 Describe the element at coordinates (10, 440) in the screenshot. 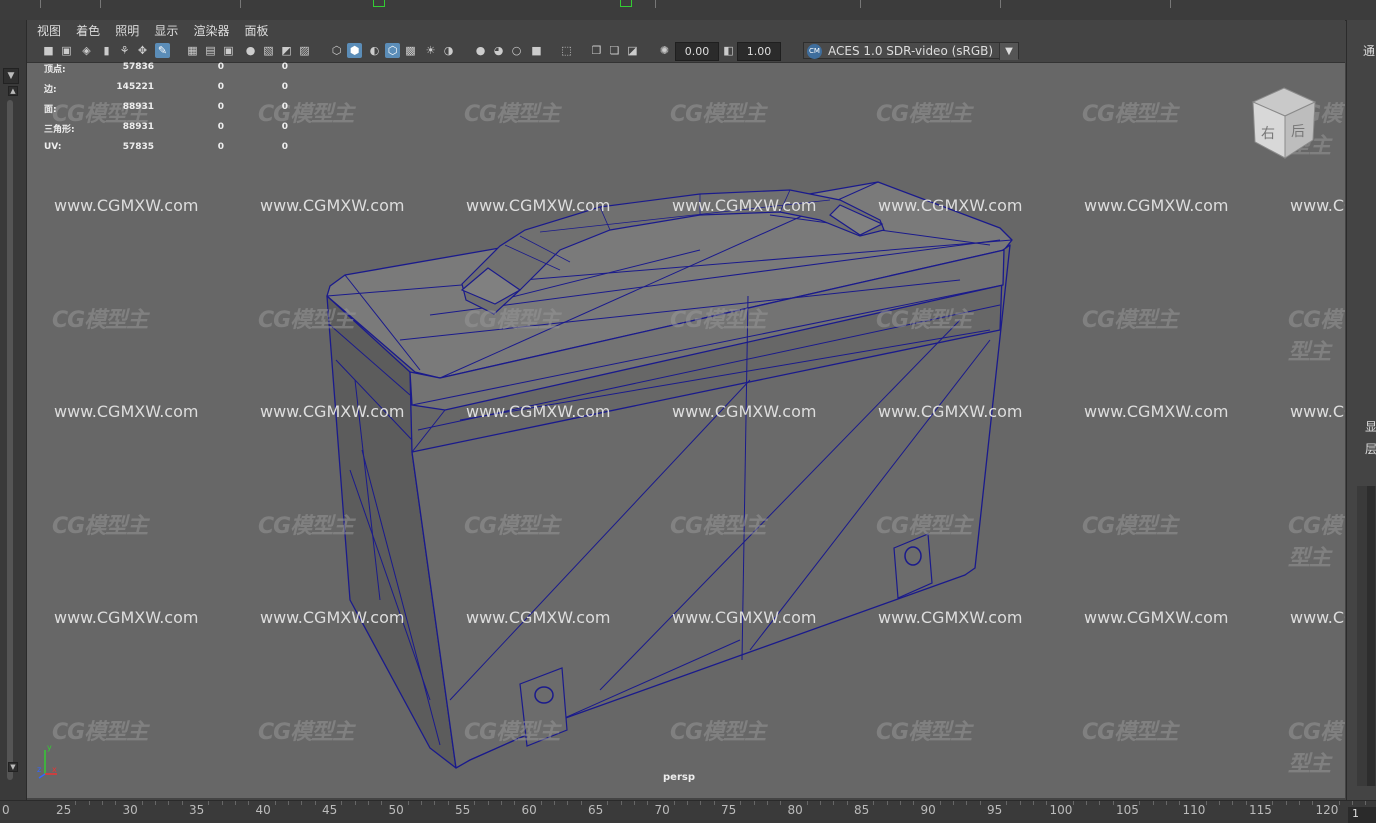

I see `left-scrollbar` at that location.